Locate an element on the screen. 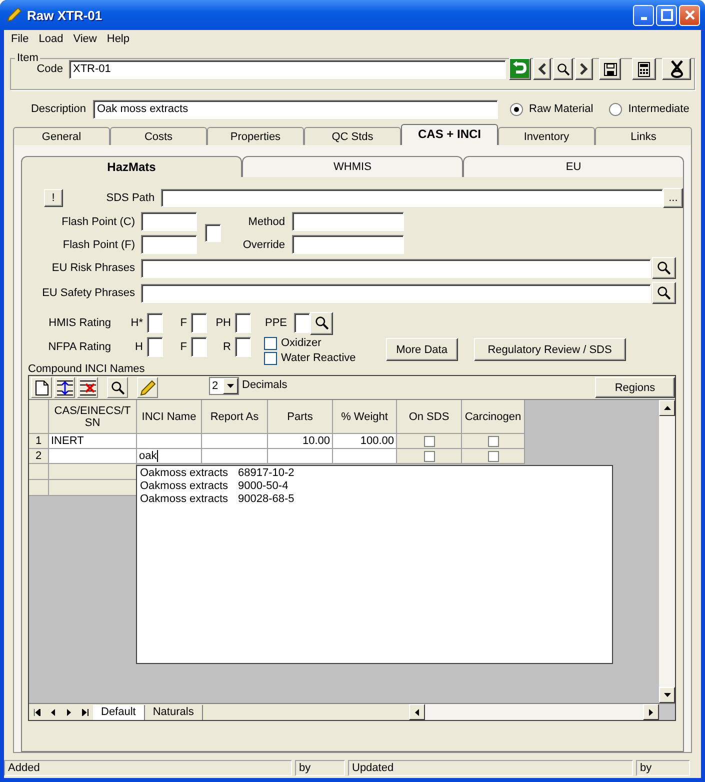  maximize-button is located at coordinates (666, 15).